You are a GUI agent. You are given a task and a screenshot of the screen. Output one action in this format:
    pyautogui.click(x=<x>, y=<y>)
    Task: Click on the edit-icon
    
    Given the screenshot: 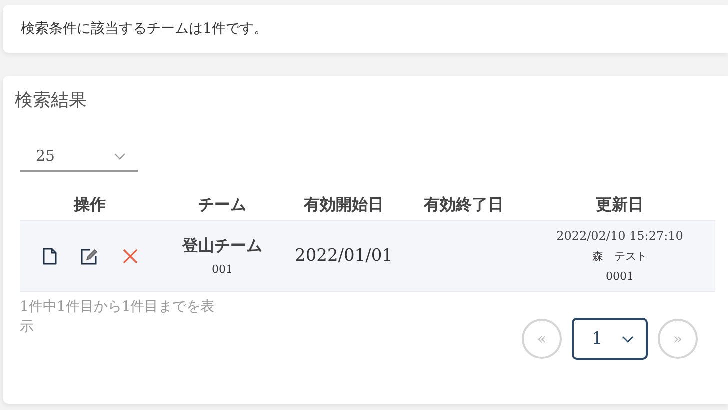 What is the action you would take?
    pyautogui.click(x=89, y=256)
    